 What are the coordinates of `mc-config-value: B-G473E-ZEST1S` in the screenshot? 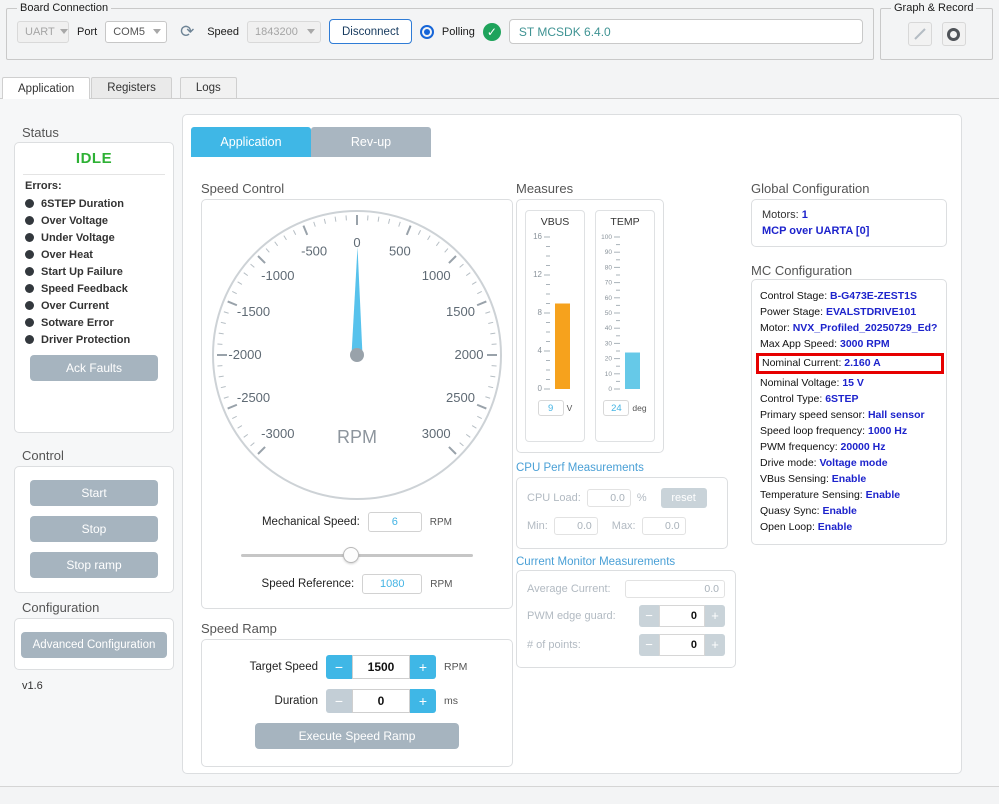 It's located at (873, 296).